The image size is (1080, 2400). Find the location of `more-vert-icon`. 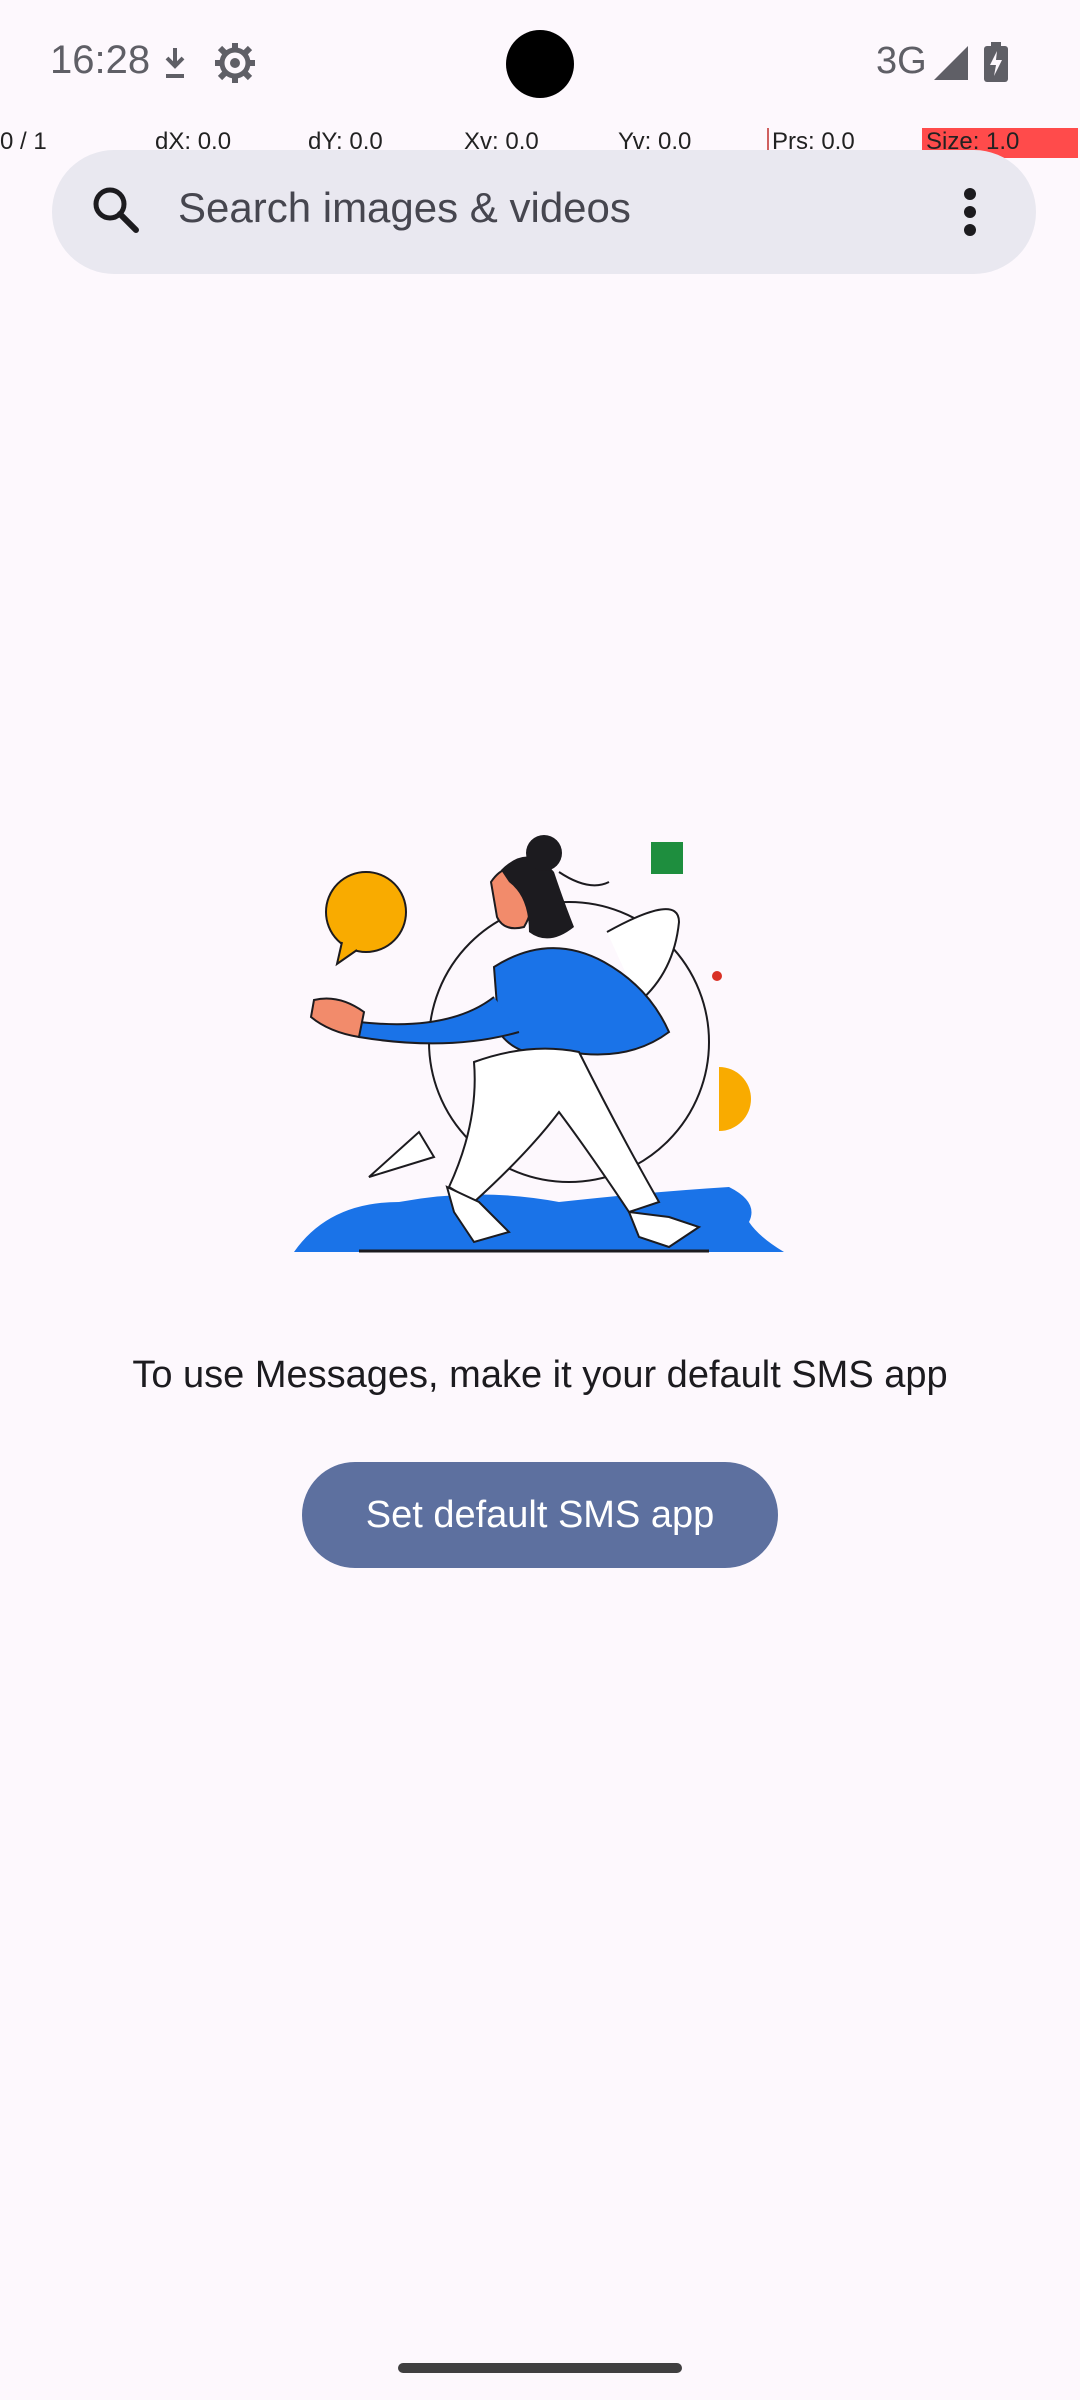

more-vert-icon is located at coordinates (970, 212).